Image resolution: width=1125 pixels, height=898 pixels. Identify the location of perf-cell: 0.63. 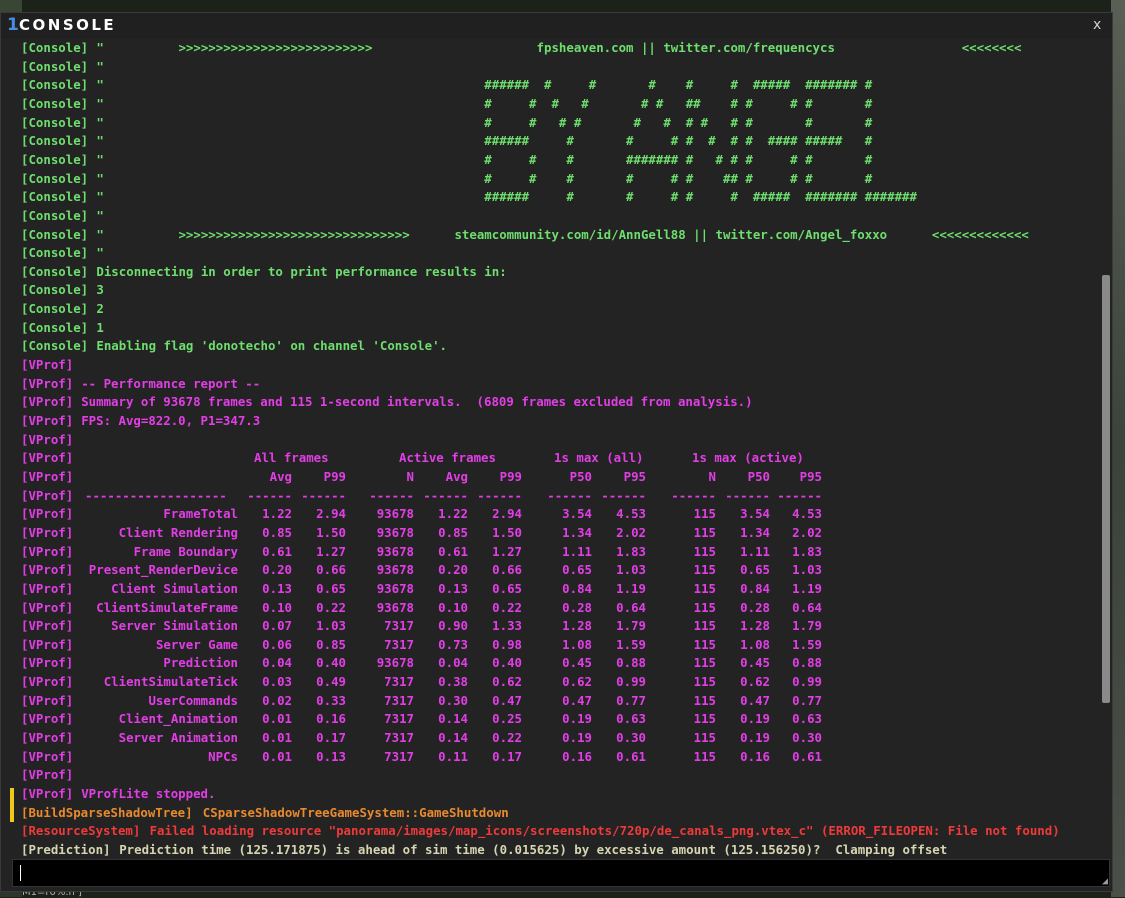
(807, 719).